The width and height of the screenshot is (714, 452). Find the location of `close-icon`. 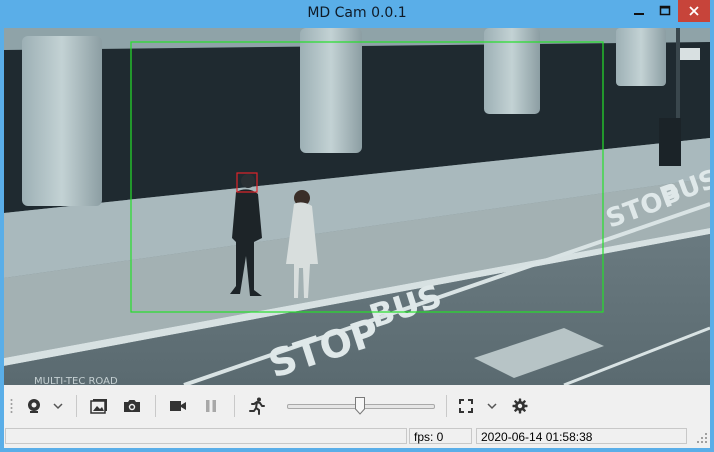

close-icon is located at coordinates (694, 11).